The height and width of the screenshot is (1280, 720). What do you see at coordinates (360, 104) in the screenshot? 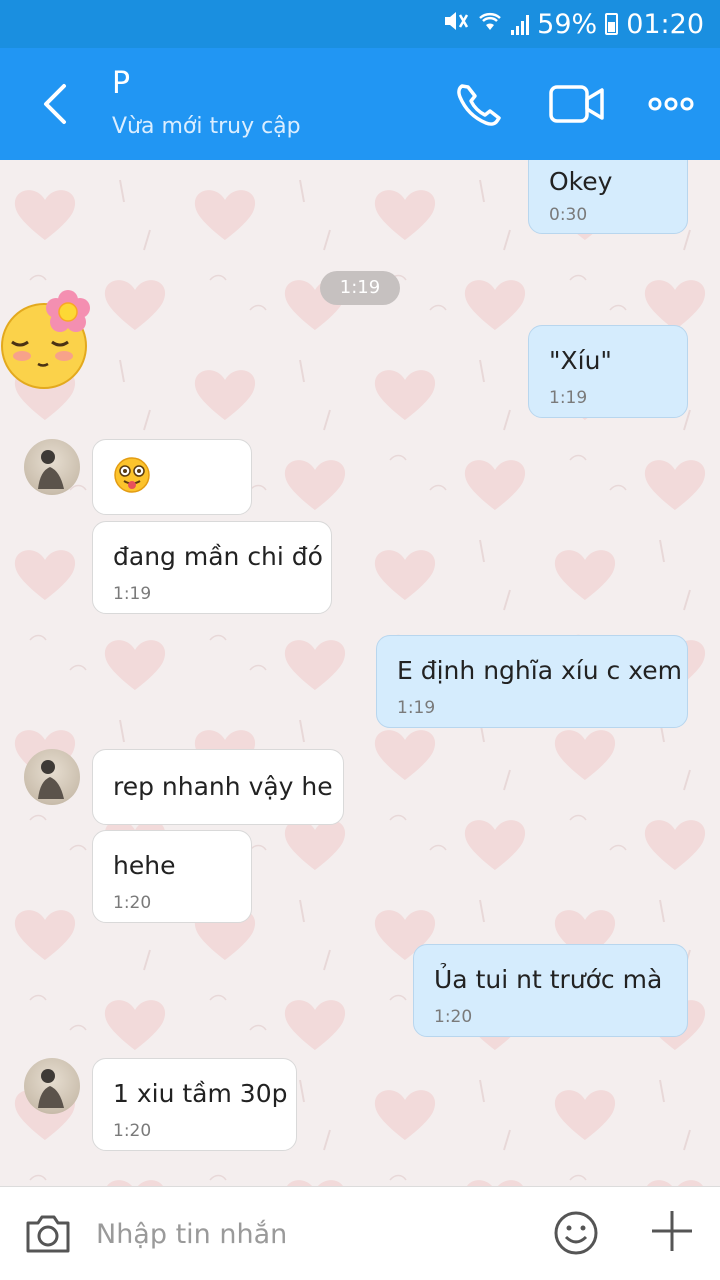
I see `chat-header: P Vừa mới truy cập` at bounding box center [360, 104].